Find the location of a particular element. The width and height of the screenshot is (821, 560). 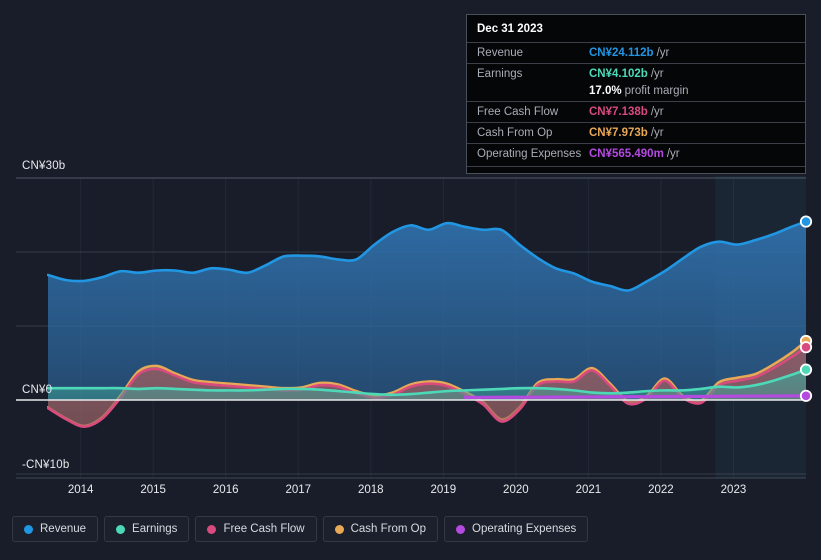

tooltip-row: Revenue CN¥24.112b/yr is located at coordinates (636, 52).